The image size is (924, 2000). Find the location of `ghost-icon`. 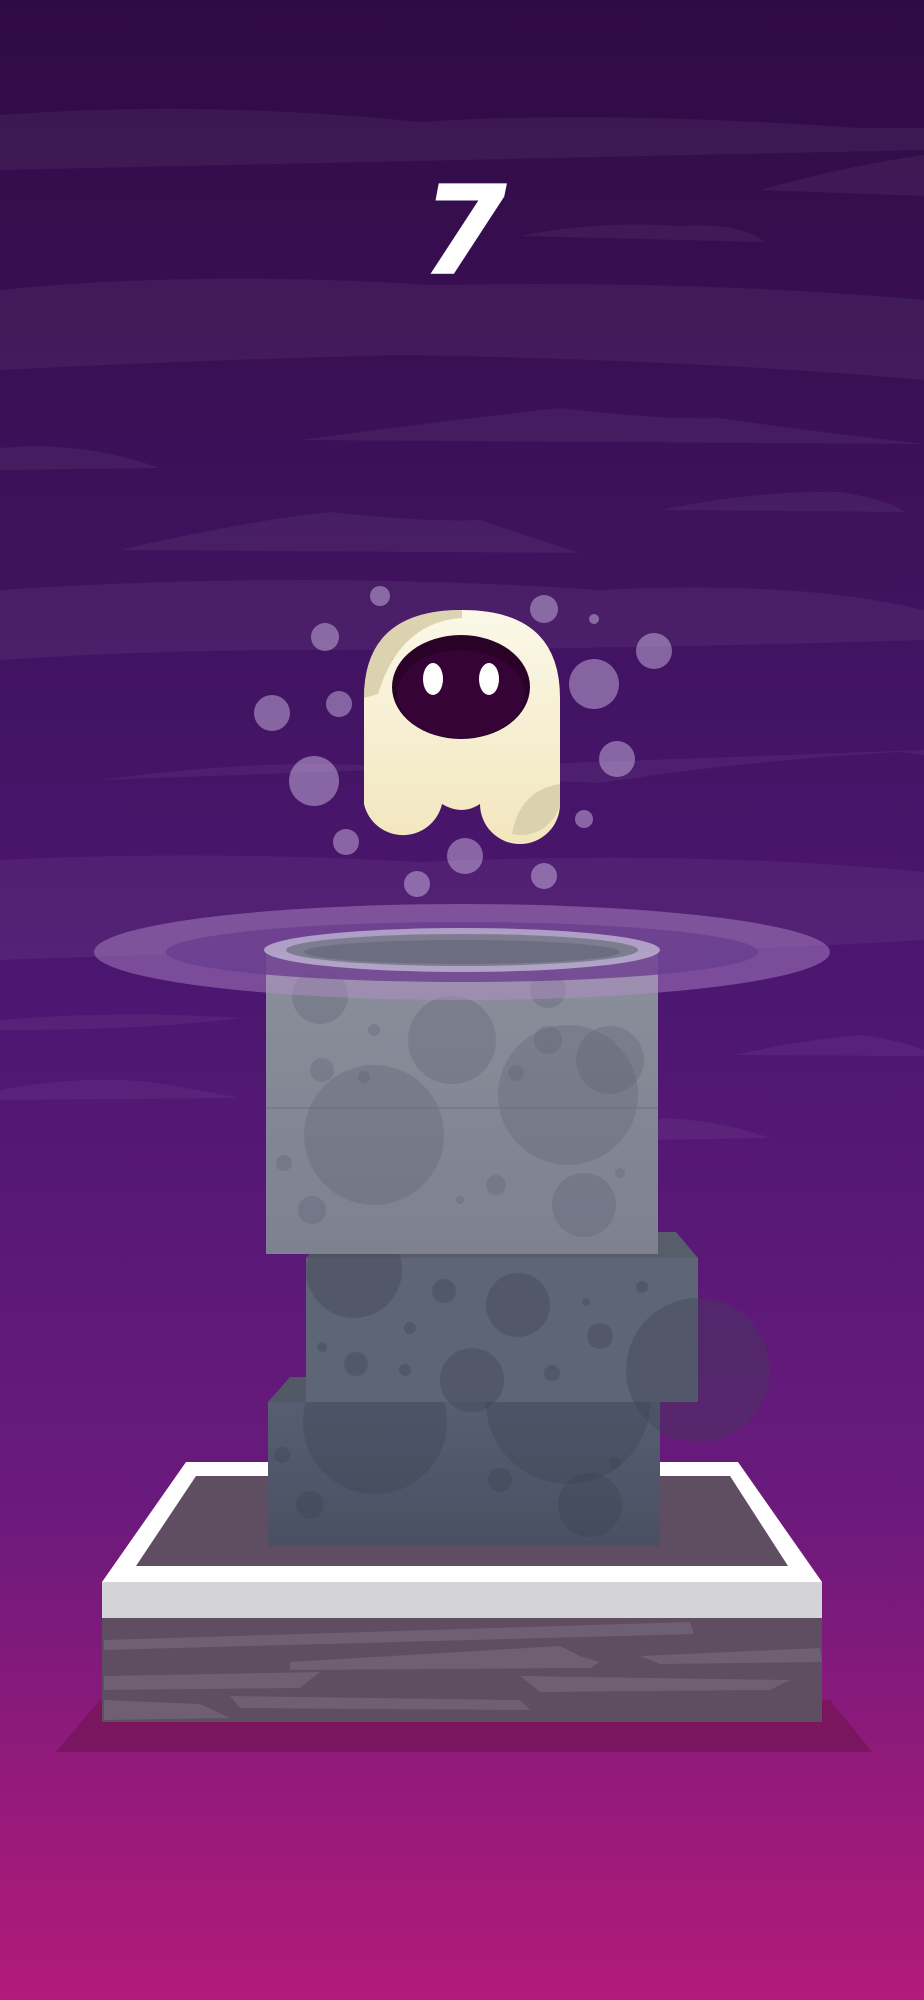

ghost-icon is located at coordinates (462, 727).